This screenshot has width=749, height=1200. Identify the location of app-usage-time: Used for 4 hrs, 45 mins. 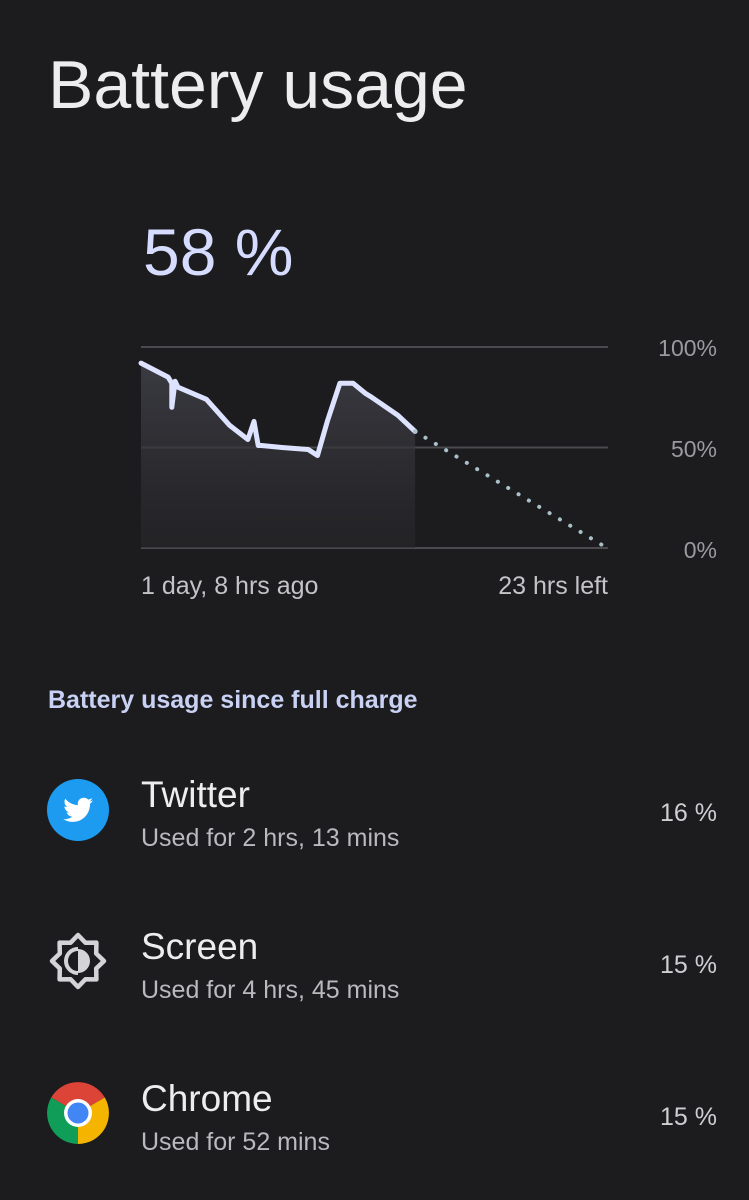
(270, 990).